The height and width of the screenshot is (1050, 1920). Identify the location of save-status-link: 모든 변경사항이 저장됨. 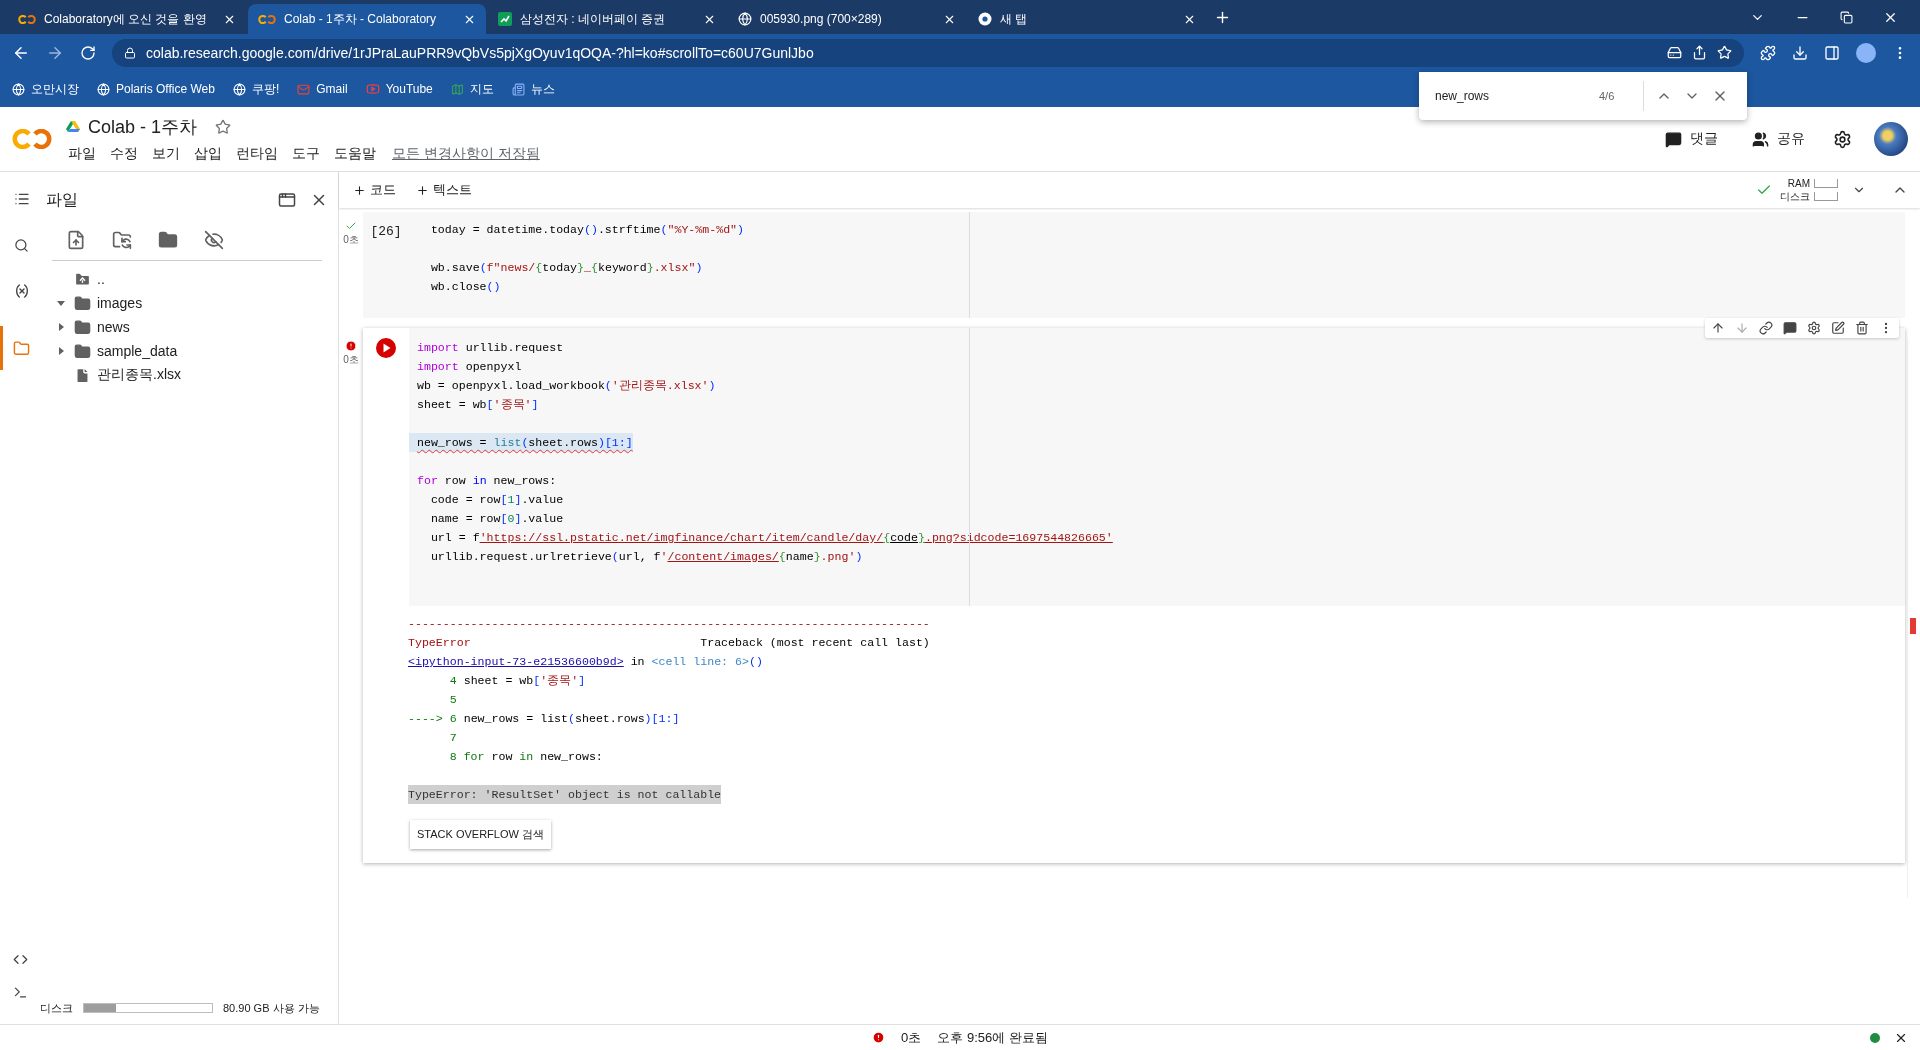
(466, 154).